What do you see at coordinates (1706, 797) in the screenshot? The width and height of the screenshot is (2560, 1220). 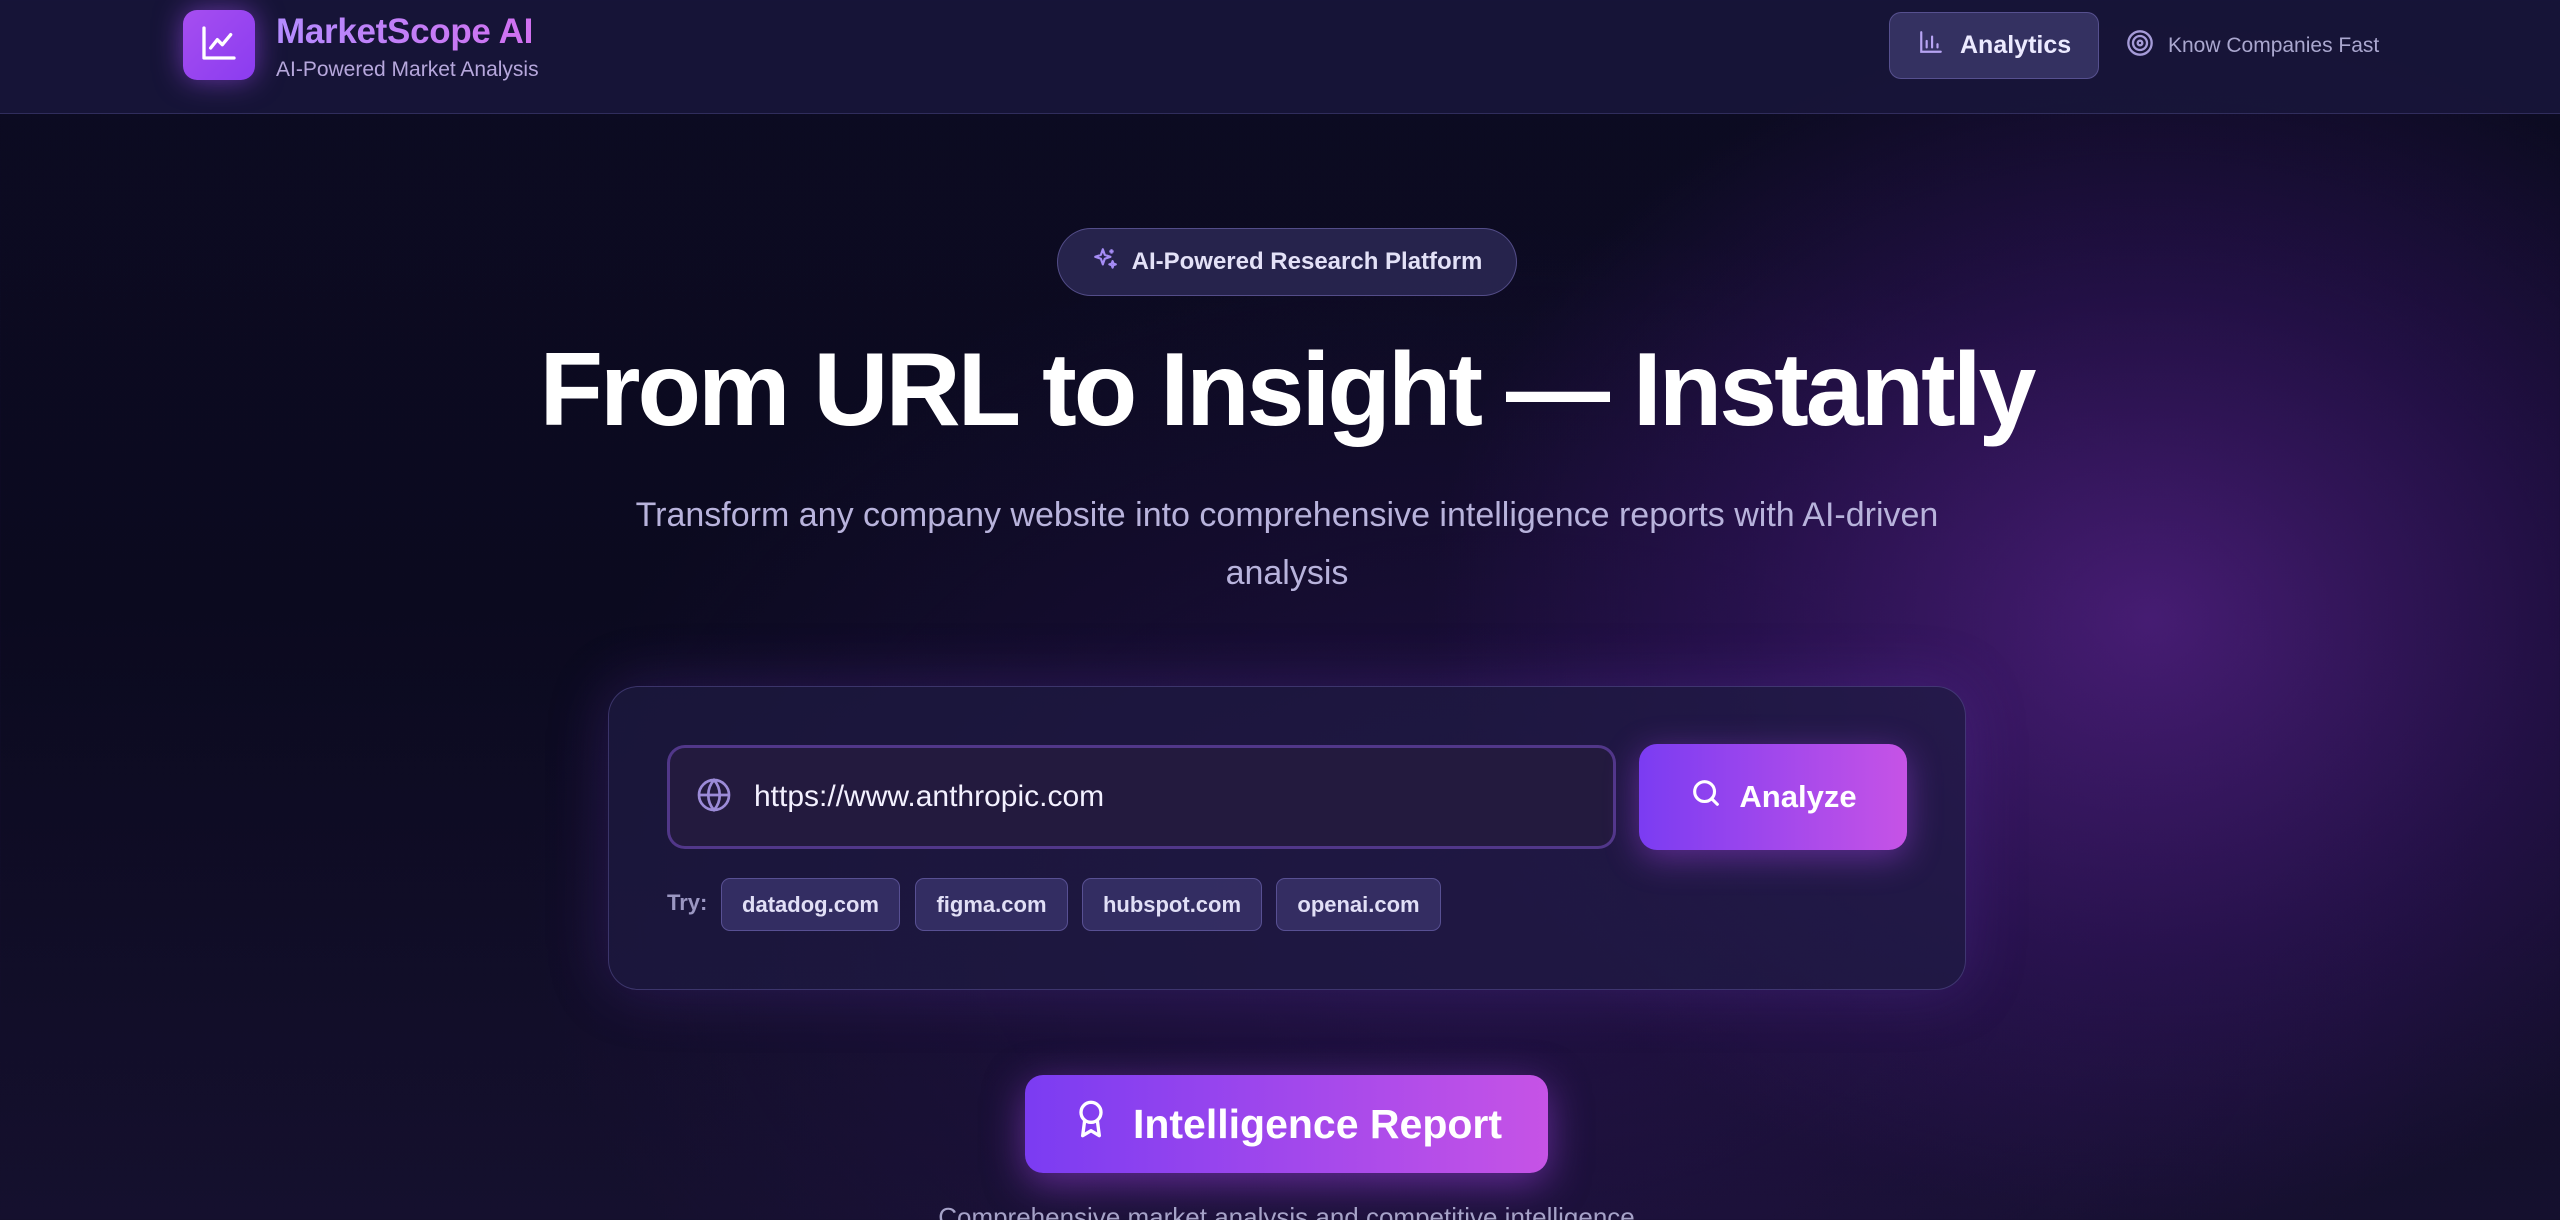 I see `search-icon` at bounding box center [1706, 797].